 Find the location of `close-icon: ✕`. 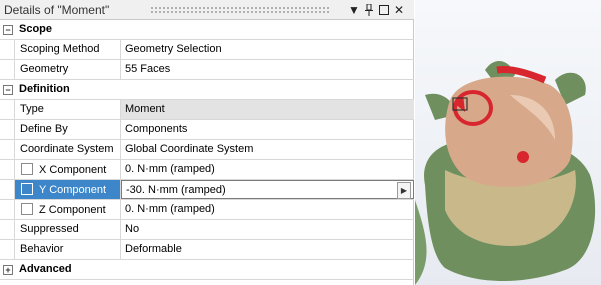

close-icon: ✕ is located at coordinates (399, 10).